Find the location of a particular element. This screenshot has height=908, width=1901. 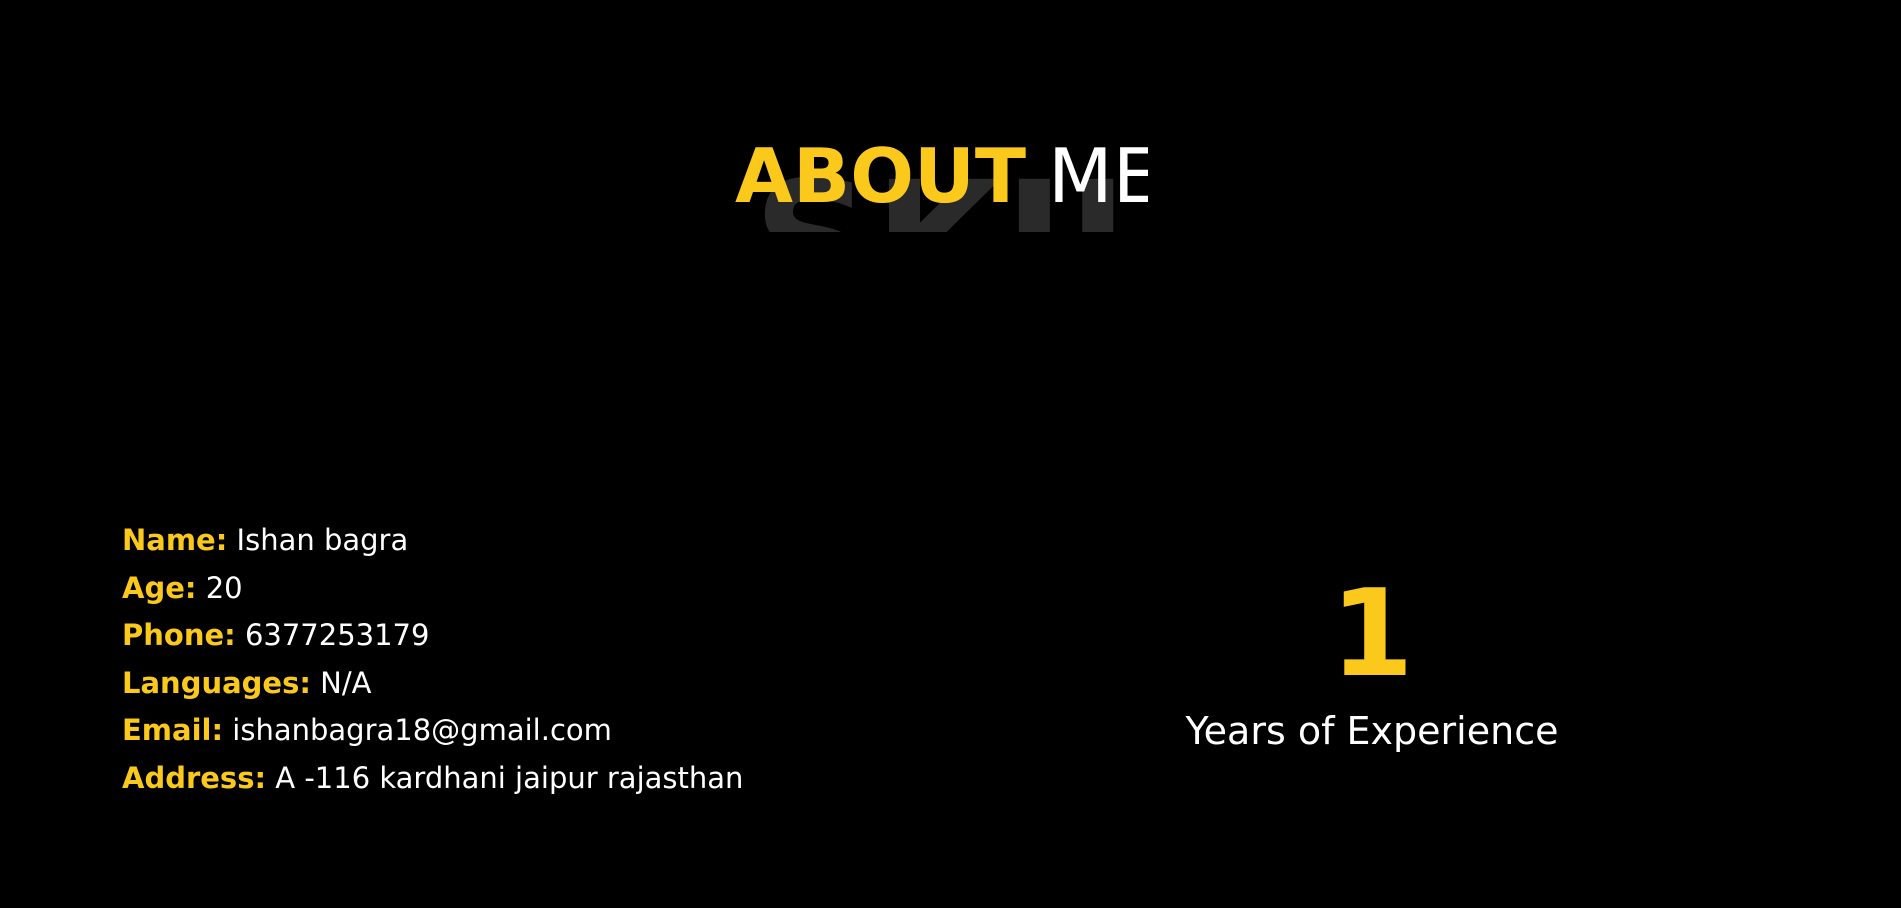

info-row-languages: Languages: N/A is located at coordinates (432, 687).